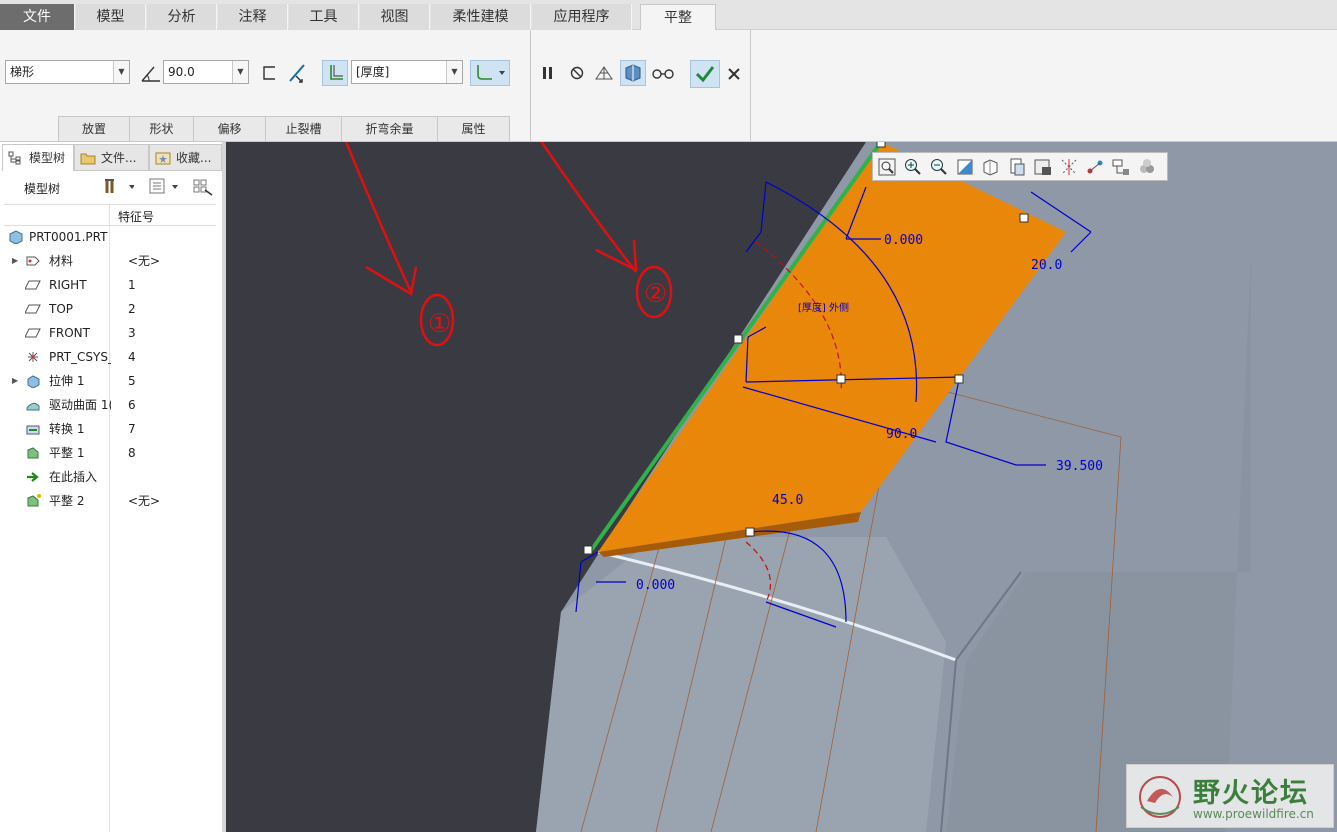  I want to click on tree-root: PRT0001.PRT, so click(110, 237).